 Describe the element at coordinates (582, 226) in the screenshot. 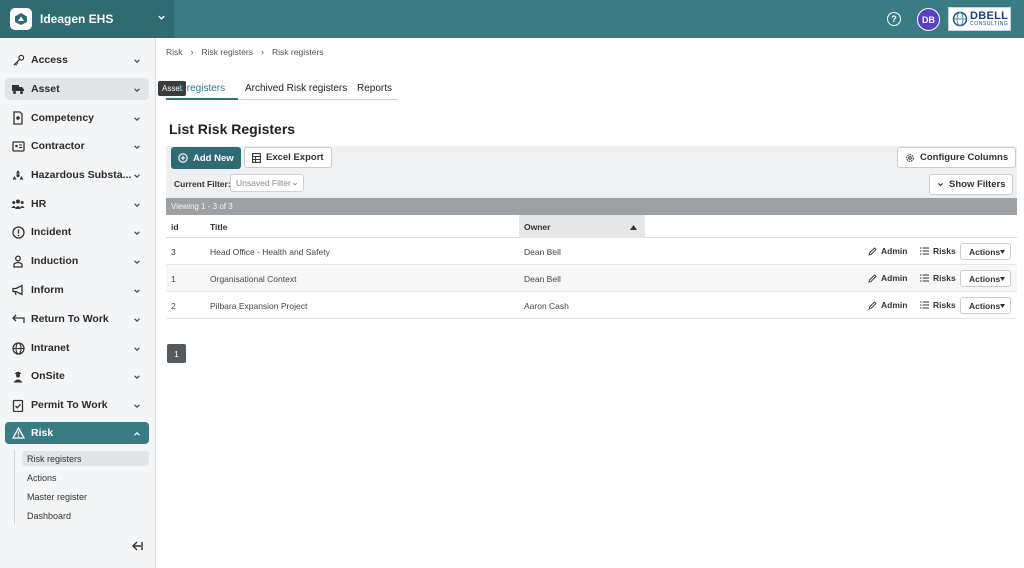

I see `column-header-owner: Owner` at that location.